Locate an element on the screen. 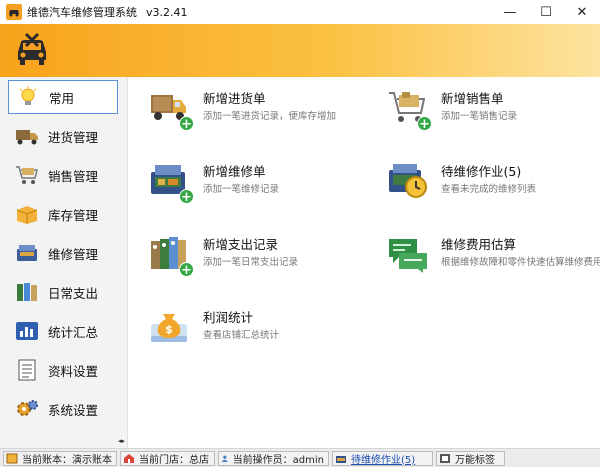 This screenshot has height=467, width=600. status-operator: 当前操作员：admin is located at coordinates (273, 458).